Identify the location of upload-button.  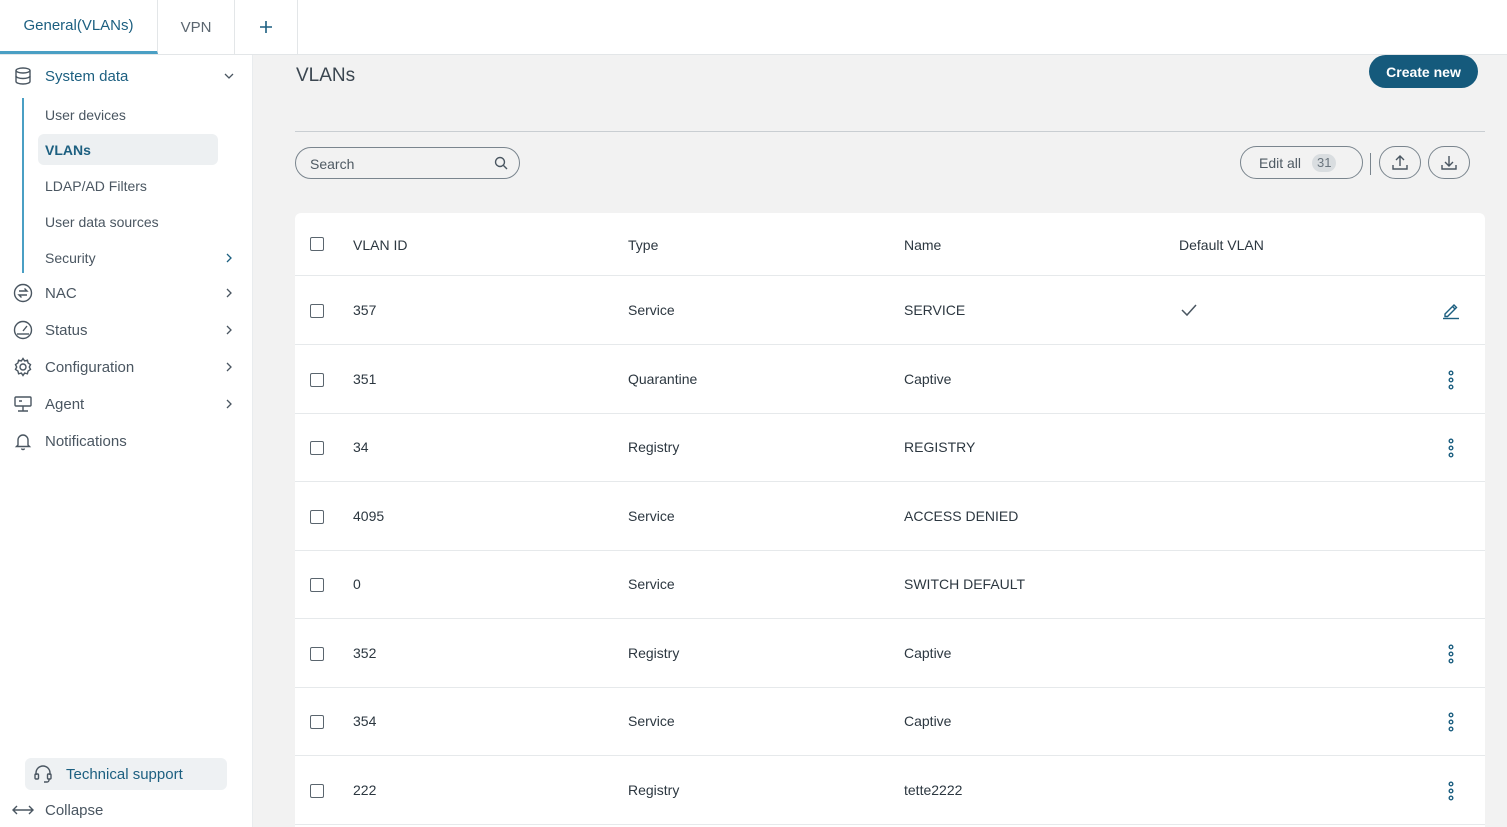
(1400, 162).